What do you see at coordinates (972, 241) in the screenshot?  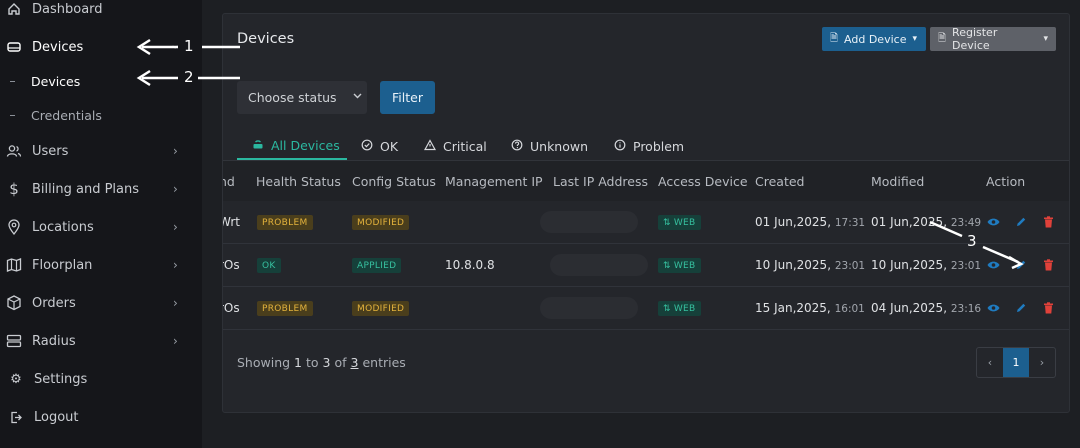 I see `annotation-label-3: 3` at bounding box center [972, 241].